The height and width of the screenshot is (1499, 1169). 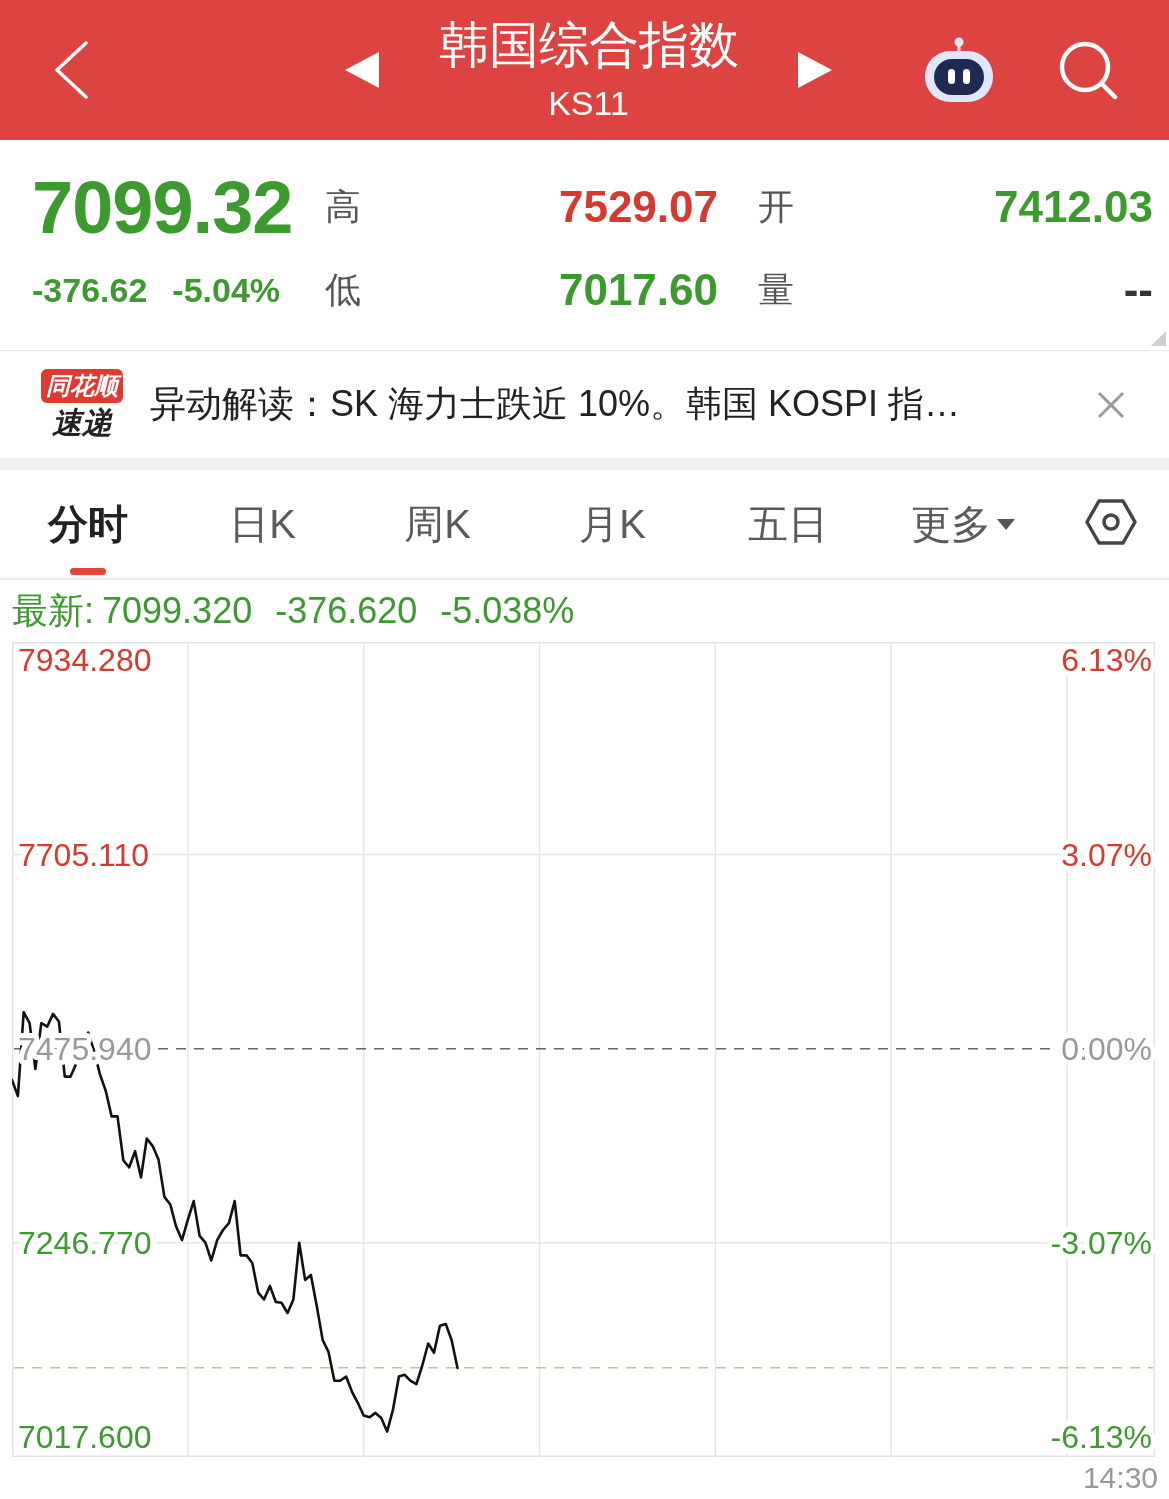 I want to click on price-axis-label: 7934.280, so click(x=85, y=660).